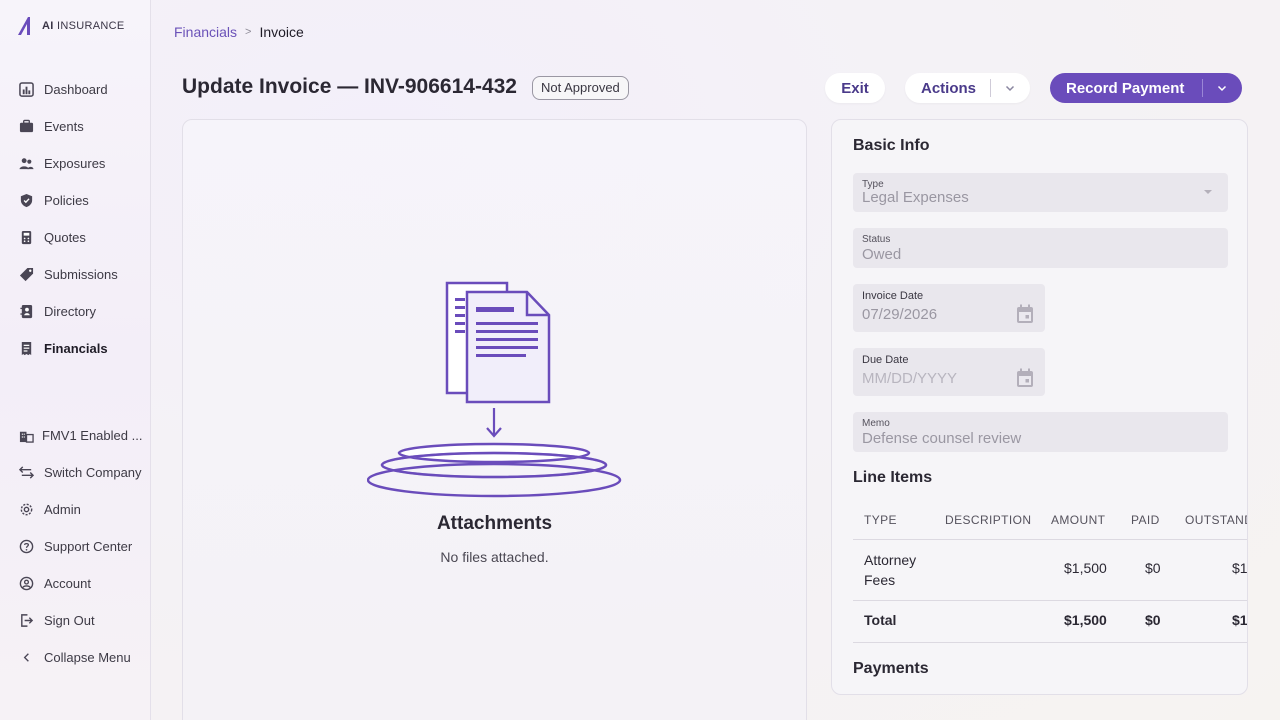  What do you see at coordinates (1050, 622) in the screenshot?
I see `table-total-row: Total $1,500 $0 $1,5` at bounding box center [1050, 622].